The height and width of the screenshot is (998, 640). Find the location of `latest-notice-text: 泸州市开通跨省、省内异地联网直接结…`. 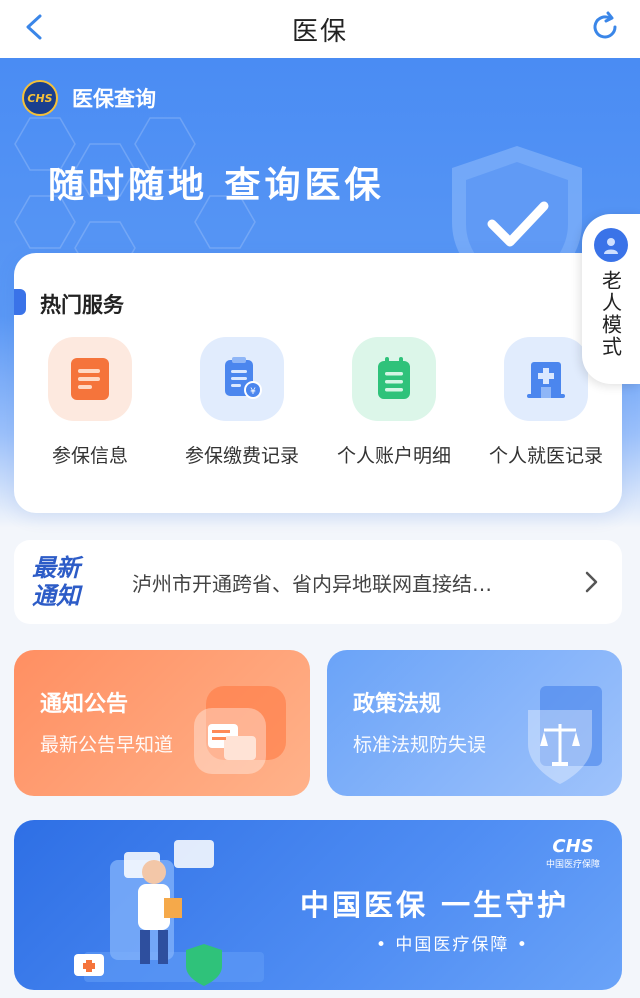

latest-notice-text: 泸州市开通跨省、省内异地联网直接结… is located at coordinates (312, 583).